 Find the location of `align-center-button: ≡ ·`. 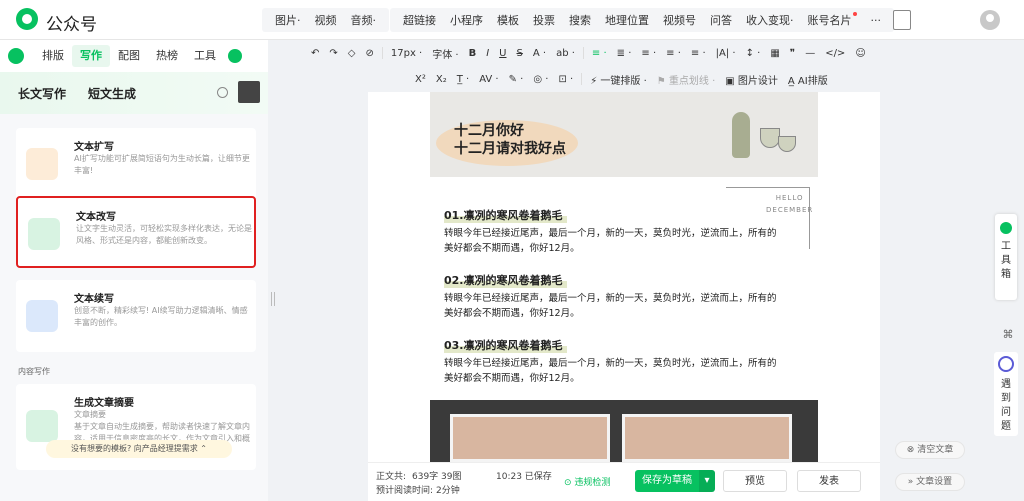

align-center-button: ≡ · is located at coordinates (648, 53).